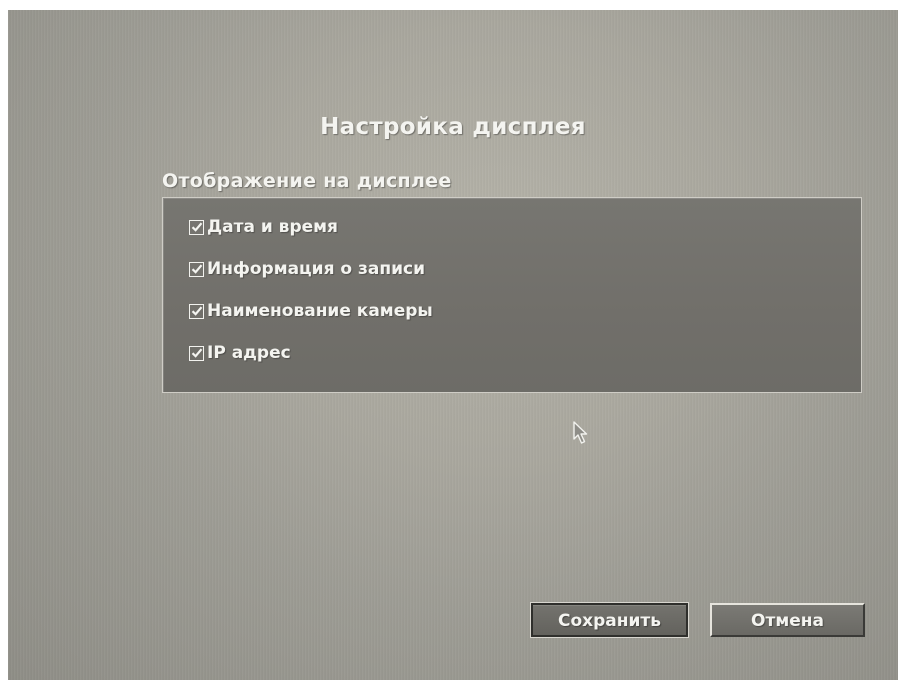  Describe the element at coordinates (272, 227) in the screenshot. I see `option-label: Дата и время` at that location.